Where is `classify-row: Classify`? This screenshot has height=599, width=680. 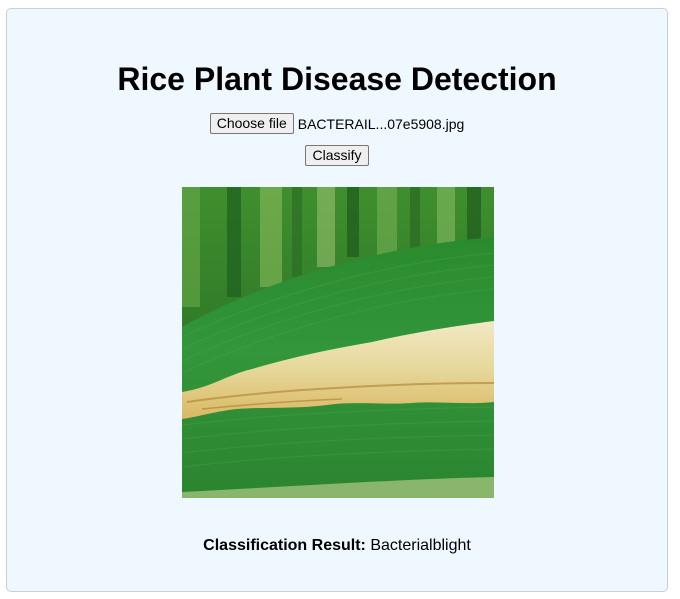 classify-row: Classify is located at coordinates (337, 155).